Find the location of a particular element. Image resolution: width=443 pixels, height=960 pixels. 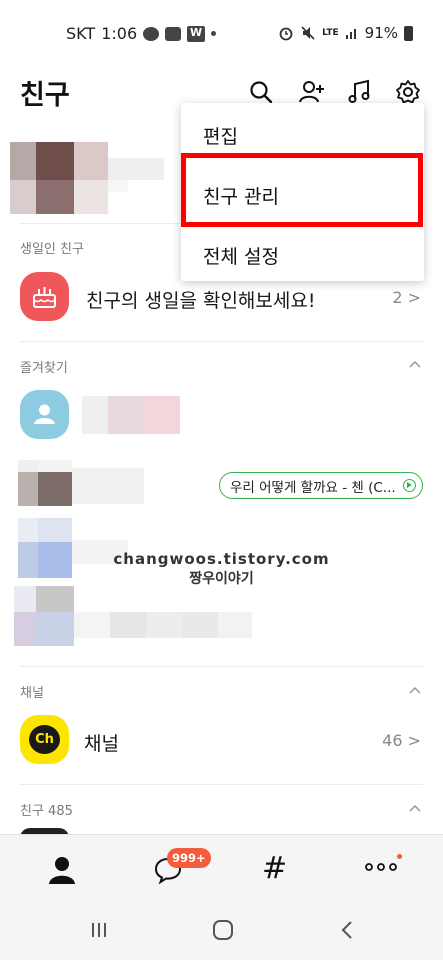

system-nav-bar is located at coordinates (221, 931).